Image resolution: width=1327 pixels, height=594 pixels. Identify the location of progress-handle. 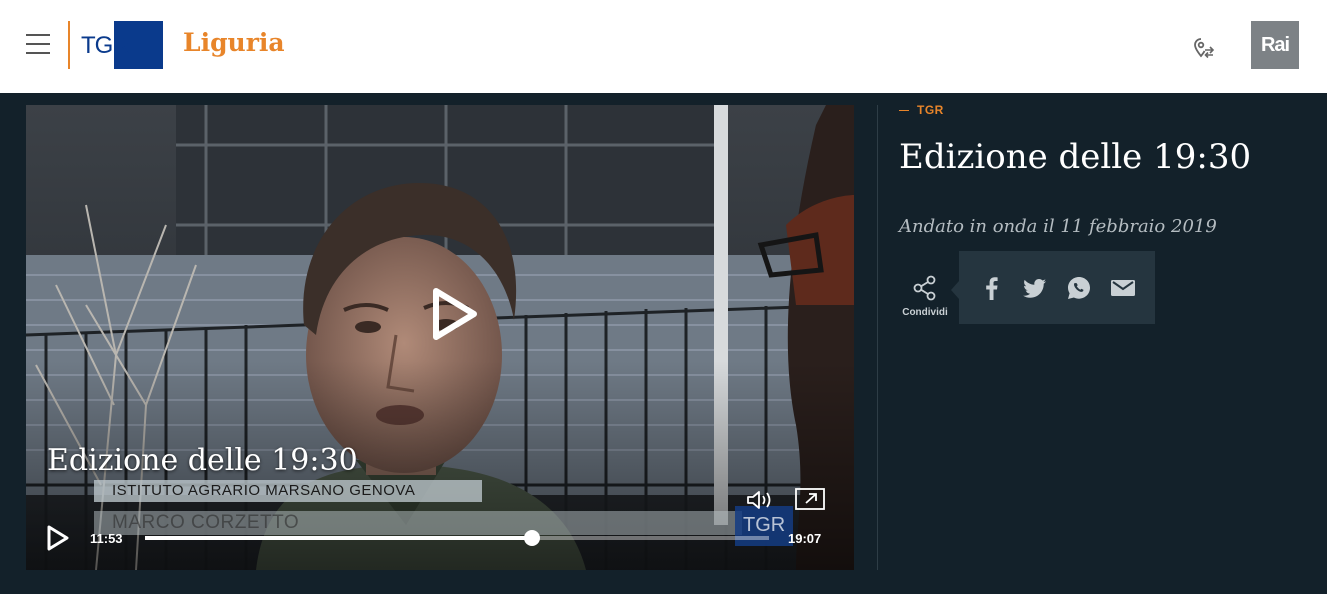
(531, 538).